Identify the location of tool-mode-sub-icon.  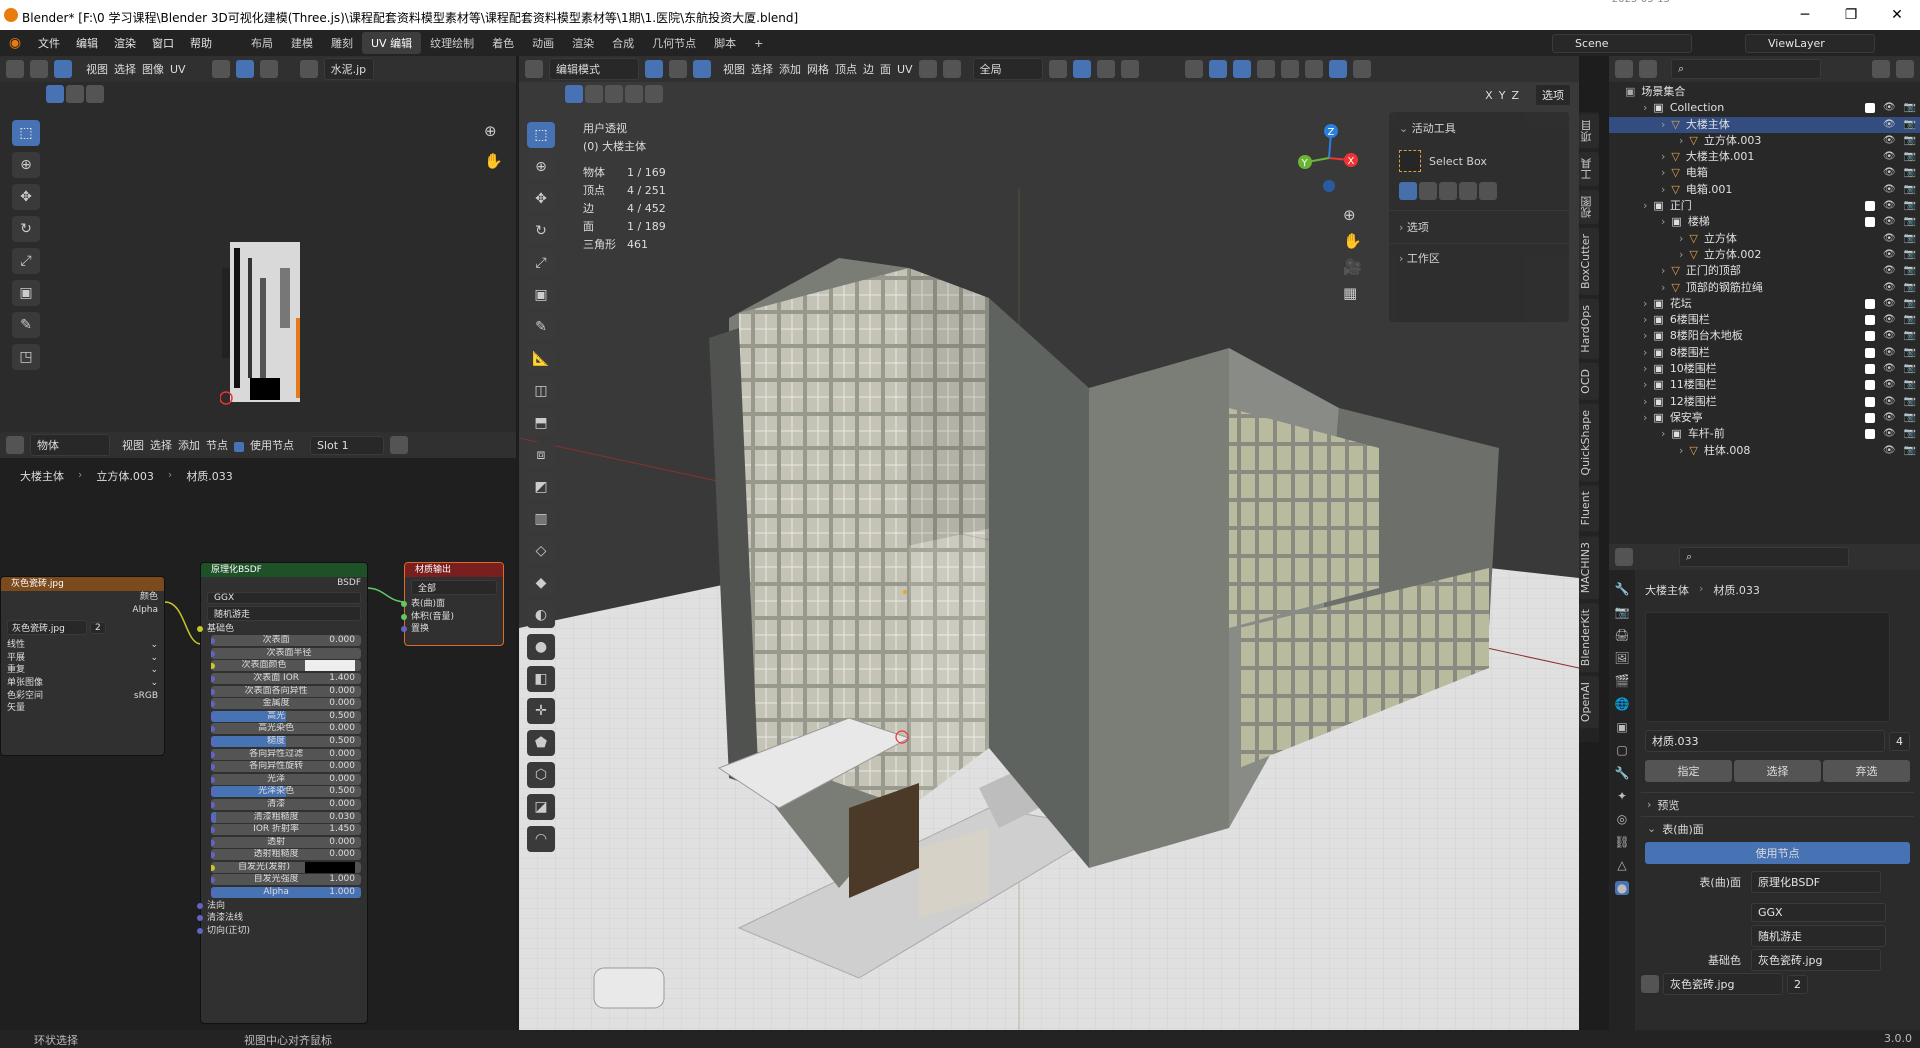
(1448, 191).